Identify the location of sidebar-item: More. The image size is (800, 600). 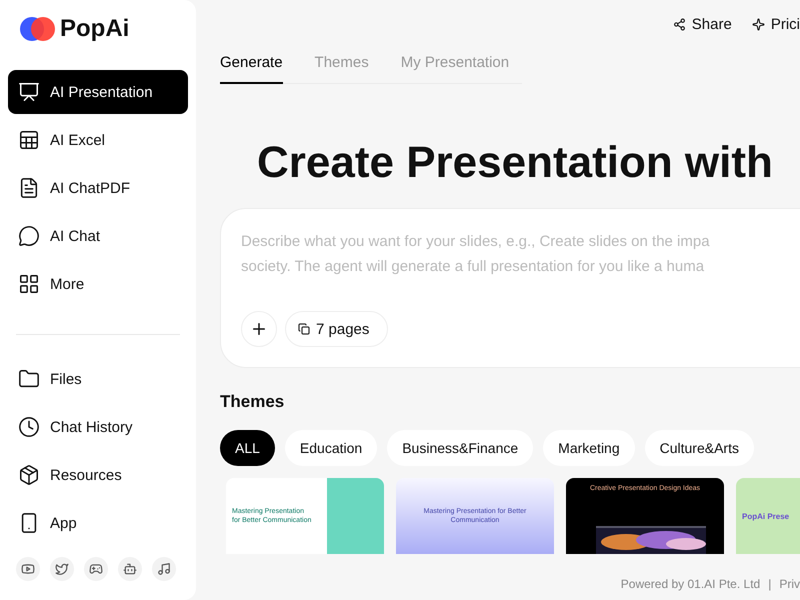
(98, 284).